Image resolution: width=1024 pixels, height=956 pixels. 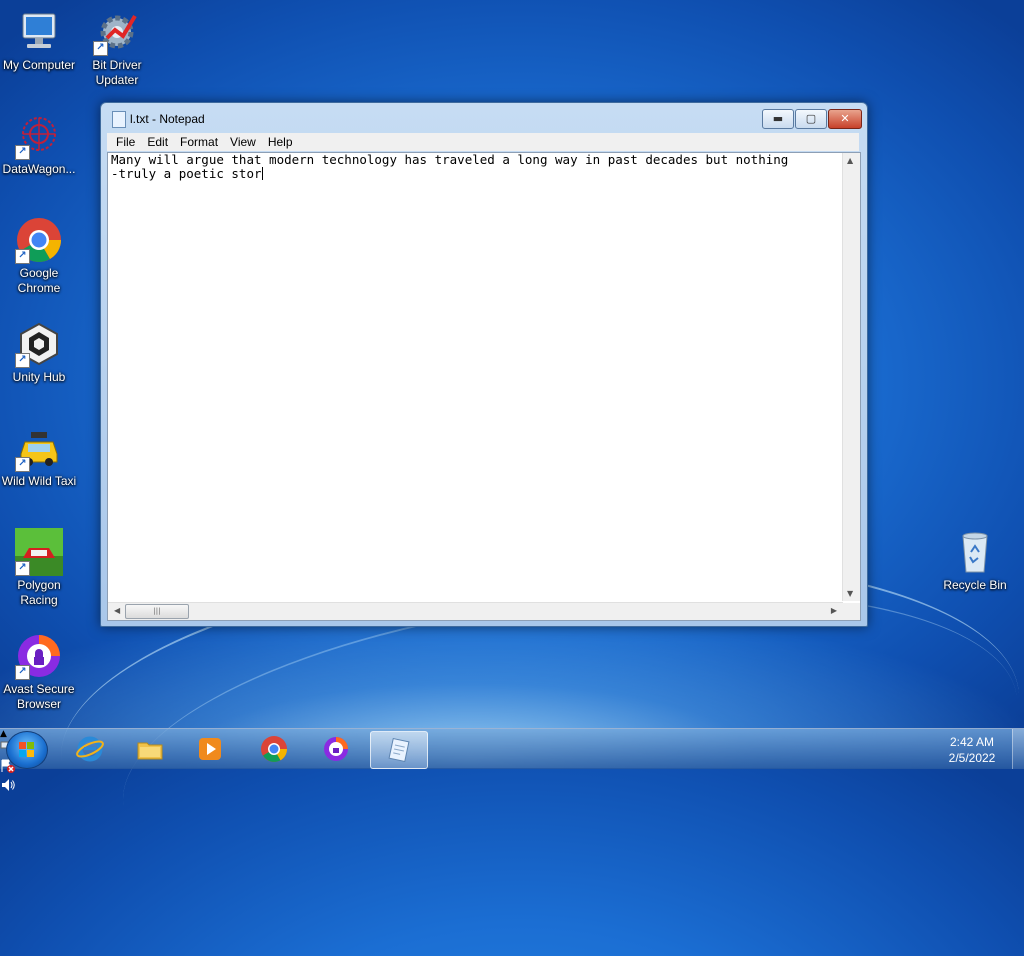 I want to click on menu-view: View, so click(x=243, y=142).